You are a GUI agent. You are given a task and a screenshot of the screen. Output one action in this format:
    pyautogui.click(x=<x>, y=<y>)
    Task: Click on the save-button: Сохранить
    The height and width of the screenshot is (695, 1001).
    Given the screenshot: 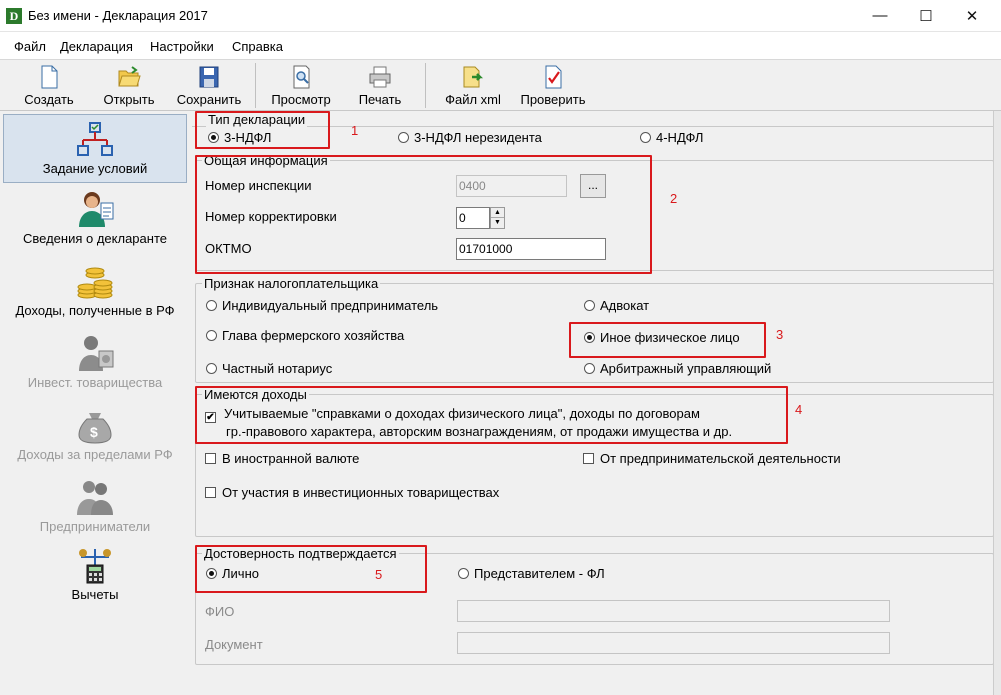 What is the action you would take?
    pyautogui.click(x=209, y=87)
    